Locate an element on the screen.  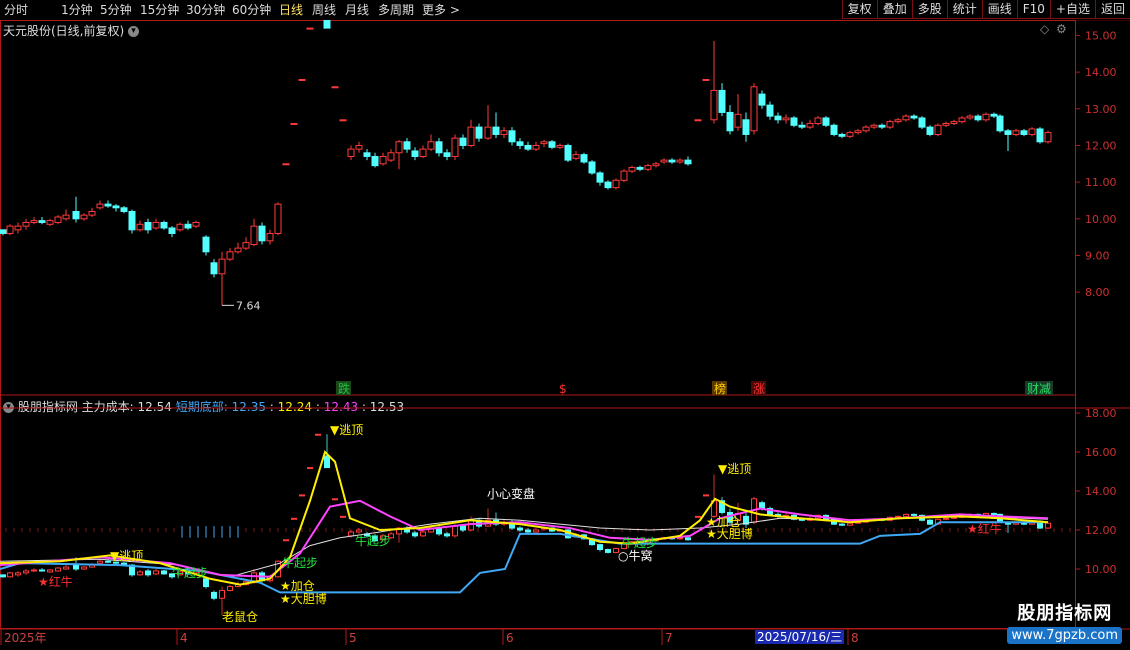
toolbar-buttons: 复权 叠加 多股 统计 画线 F10 +自选 返回 is located at coordinates (985, 10).